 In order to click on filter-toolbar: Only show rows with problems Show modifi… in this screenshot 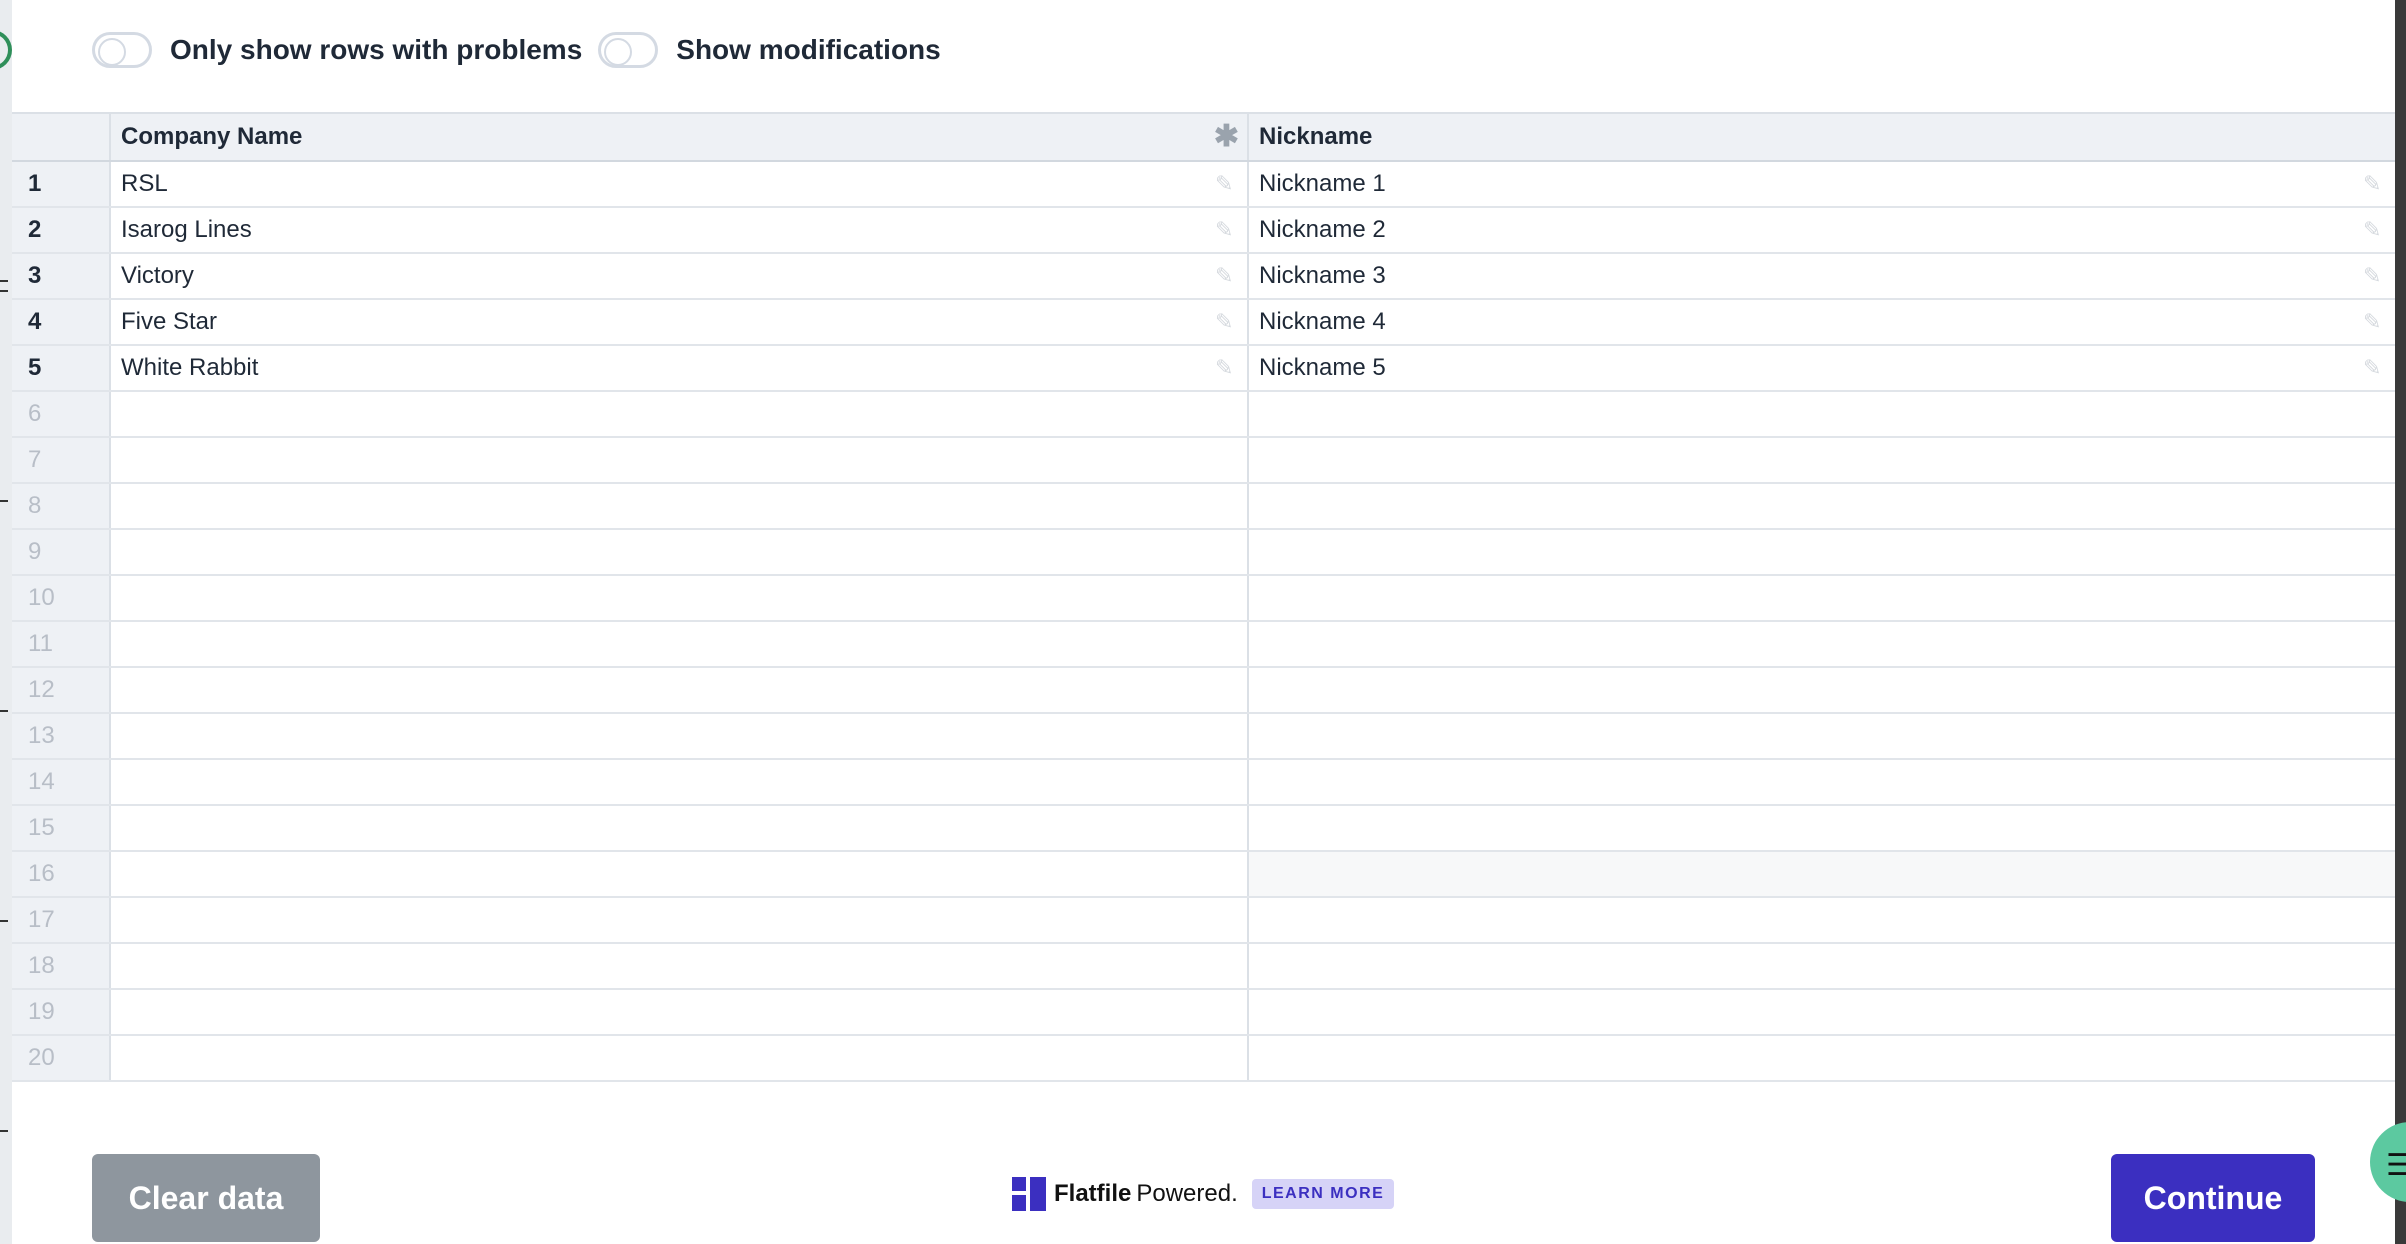, I will do `click(524, 50)`.